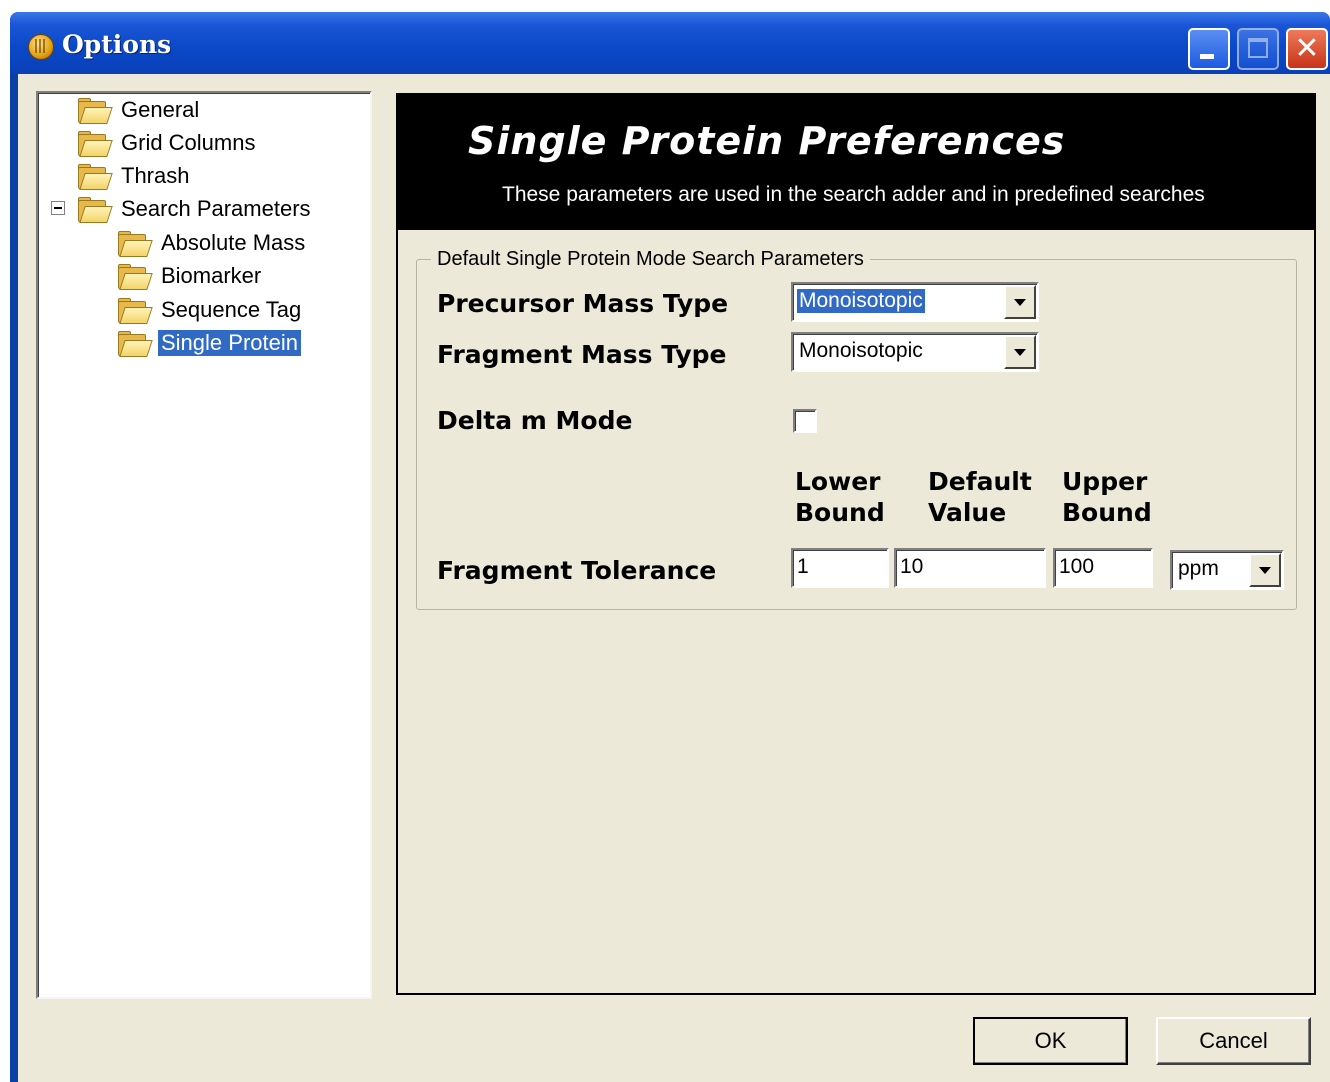 This screenshot has width=1330, height=1082. I want to click on tree-item-label: Grid Columns, so click(188, 142).